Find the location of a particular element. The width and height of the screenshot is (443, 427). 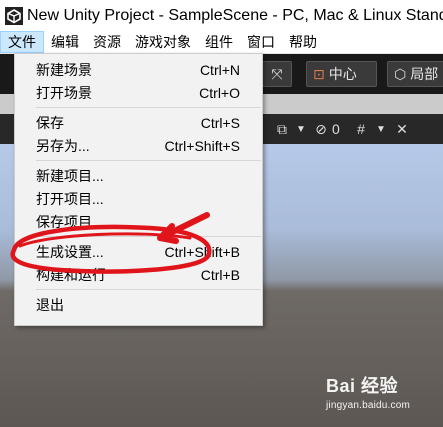

menu-edit: 编辑 is located at coordinates (65, 42).